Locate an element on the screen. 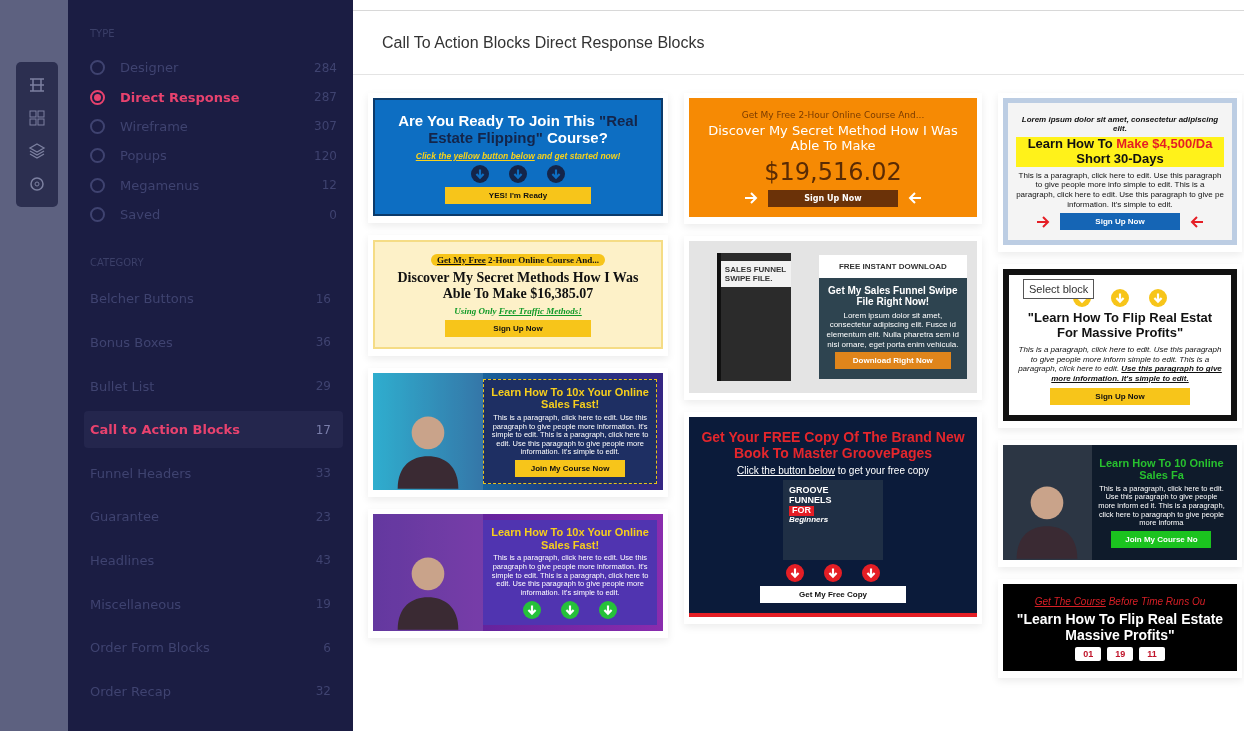 This screenshot has width=1244, height=731. headline: Discover My Secret Method How I Was Able To Make is located at coordinates (833, 139).